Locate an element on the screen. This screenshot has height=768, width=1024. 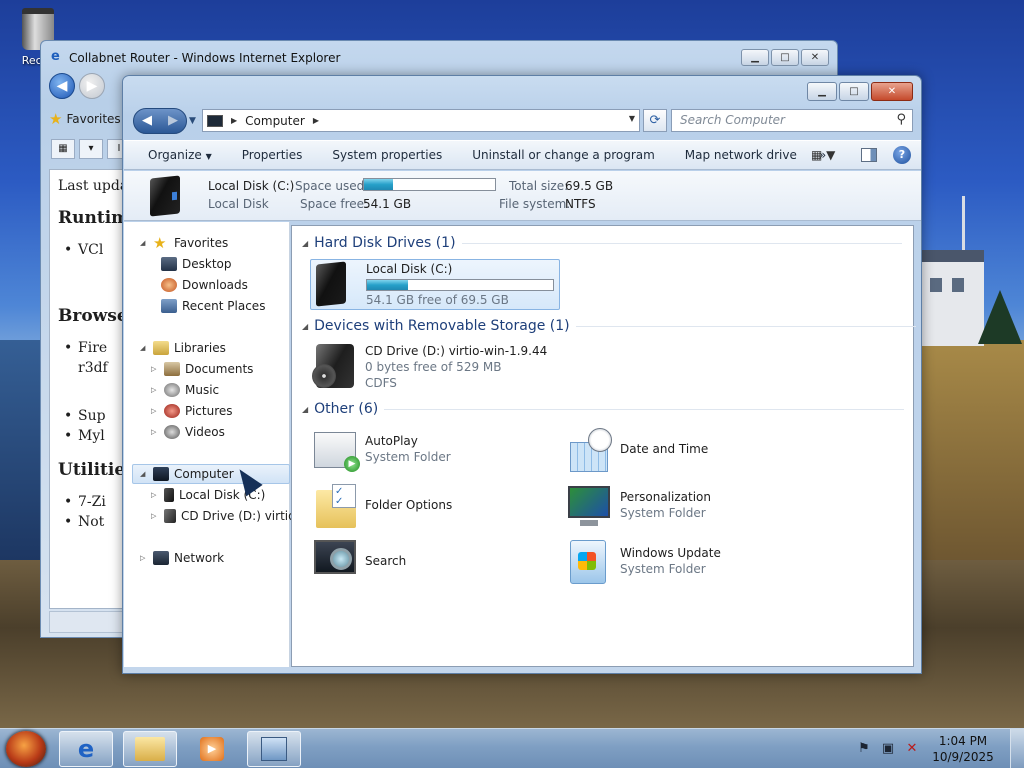
preview-pane-icon is located at coordinates (869, 155).